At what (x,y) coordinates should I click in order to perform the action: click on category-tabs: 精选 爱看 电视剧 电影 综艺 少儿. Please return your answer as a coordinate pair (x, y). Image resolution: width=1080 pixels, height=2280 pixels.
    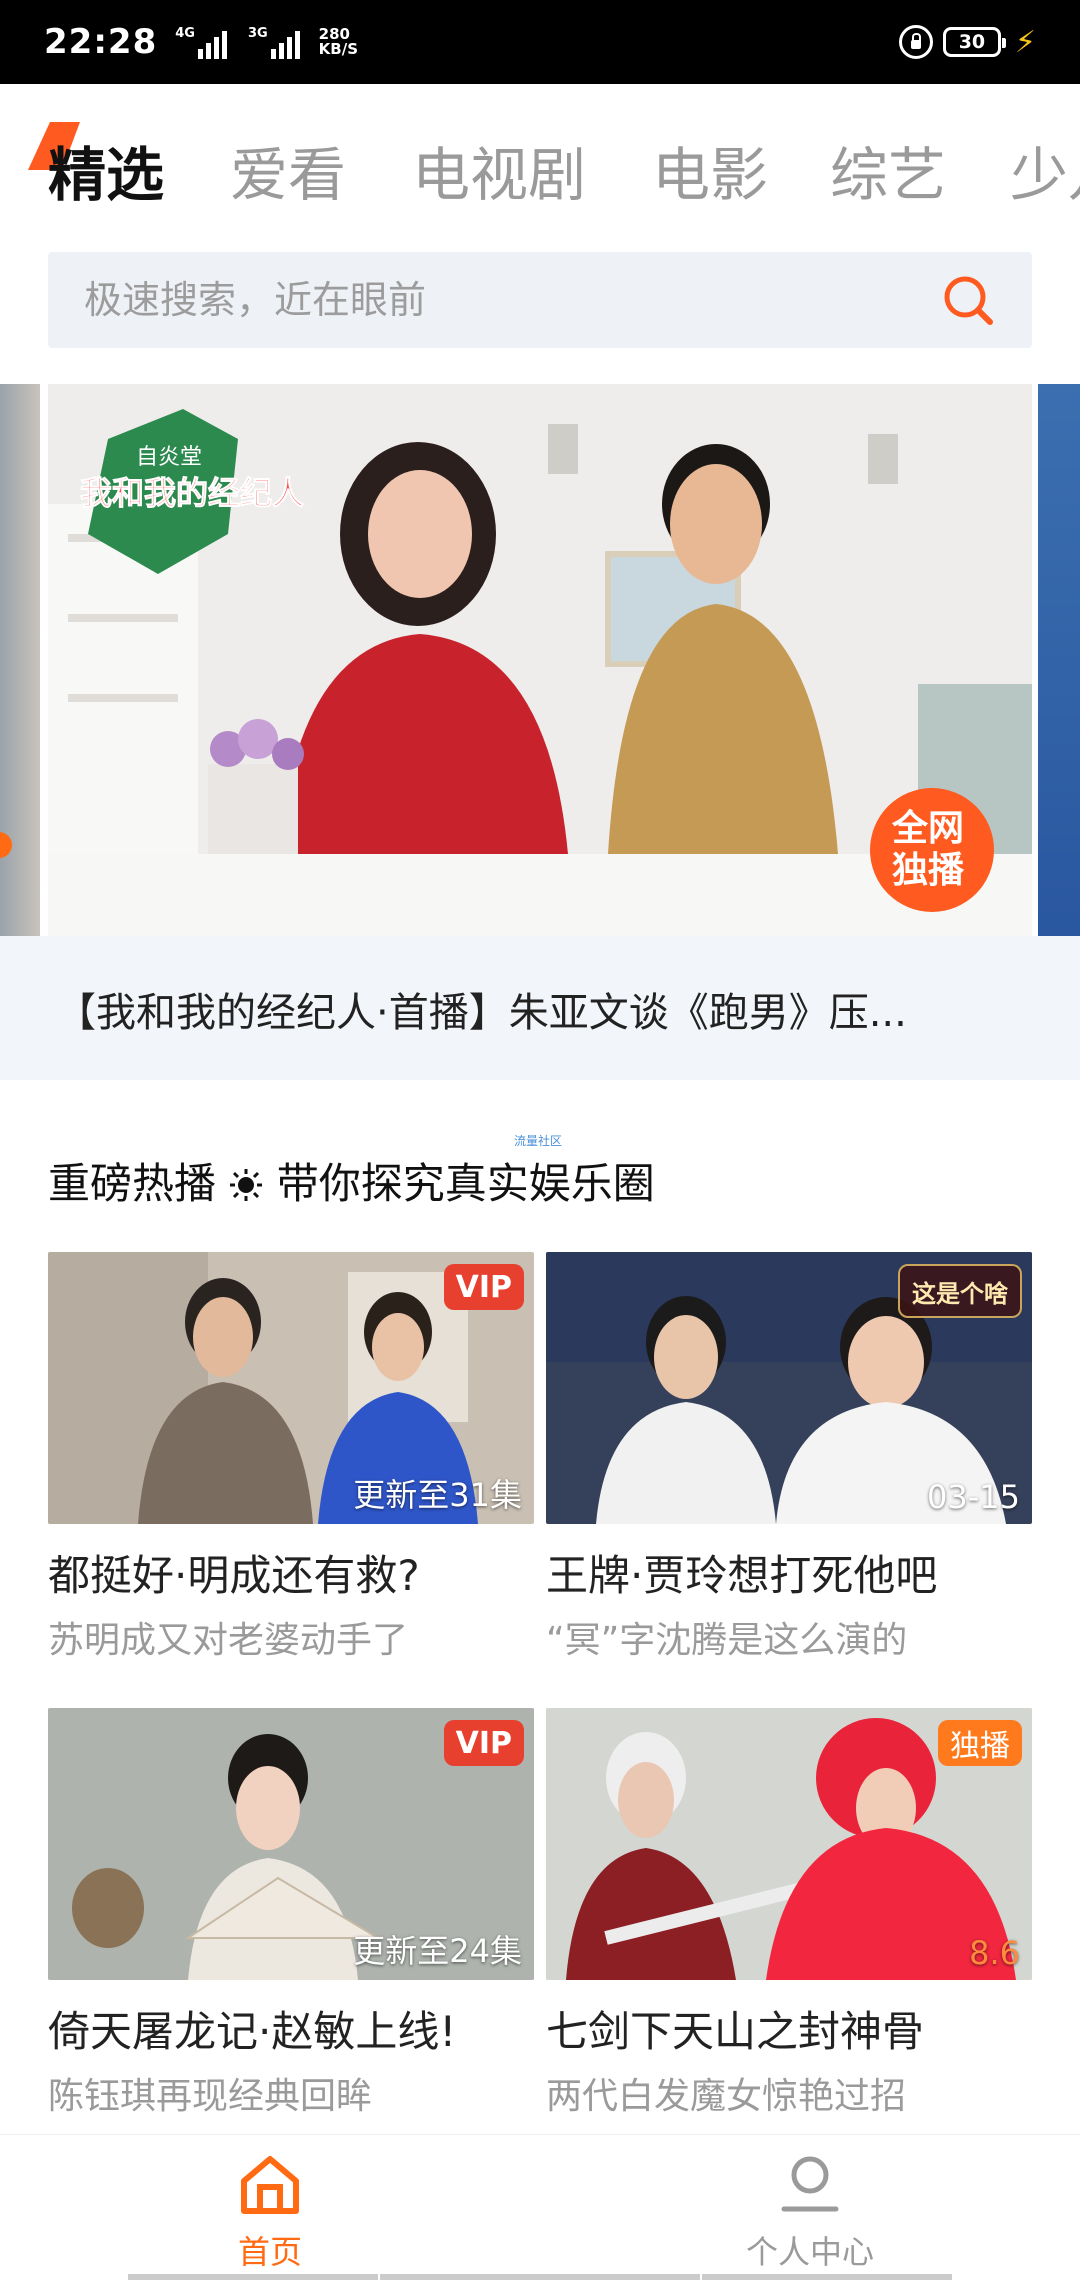
    Looking at the image, I should click on (540, 165).